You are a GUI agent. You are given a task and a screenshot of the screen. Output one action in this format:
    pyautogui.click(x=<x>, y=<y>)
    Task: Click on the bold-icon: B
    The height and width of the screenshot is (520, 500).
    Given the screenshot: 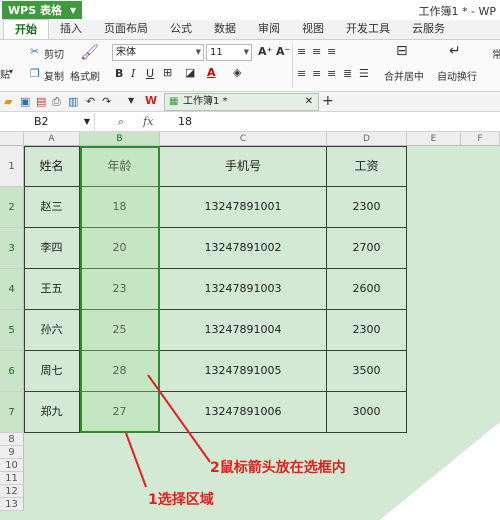 What is the action you would take?
    pyautogui.click(x=119, y=73)
    